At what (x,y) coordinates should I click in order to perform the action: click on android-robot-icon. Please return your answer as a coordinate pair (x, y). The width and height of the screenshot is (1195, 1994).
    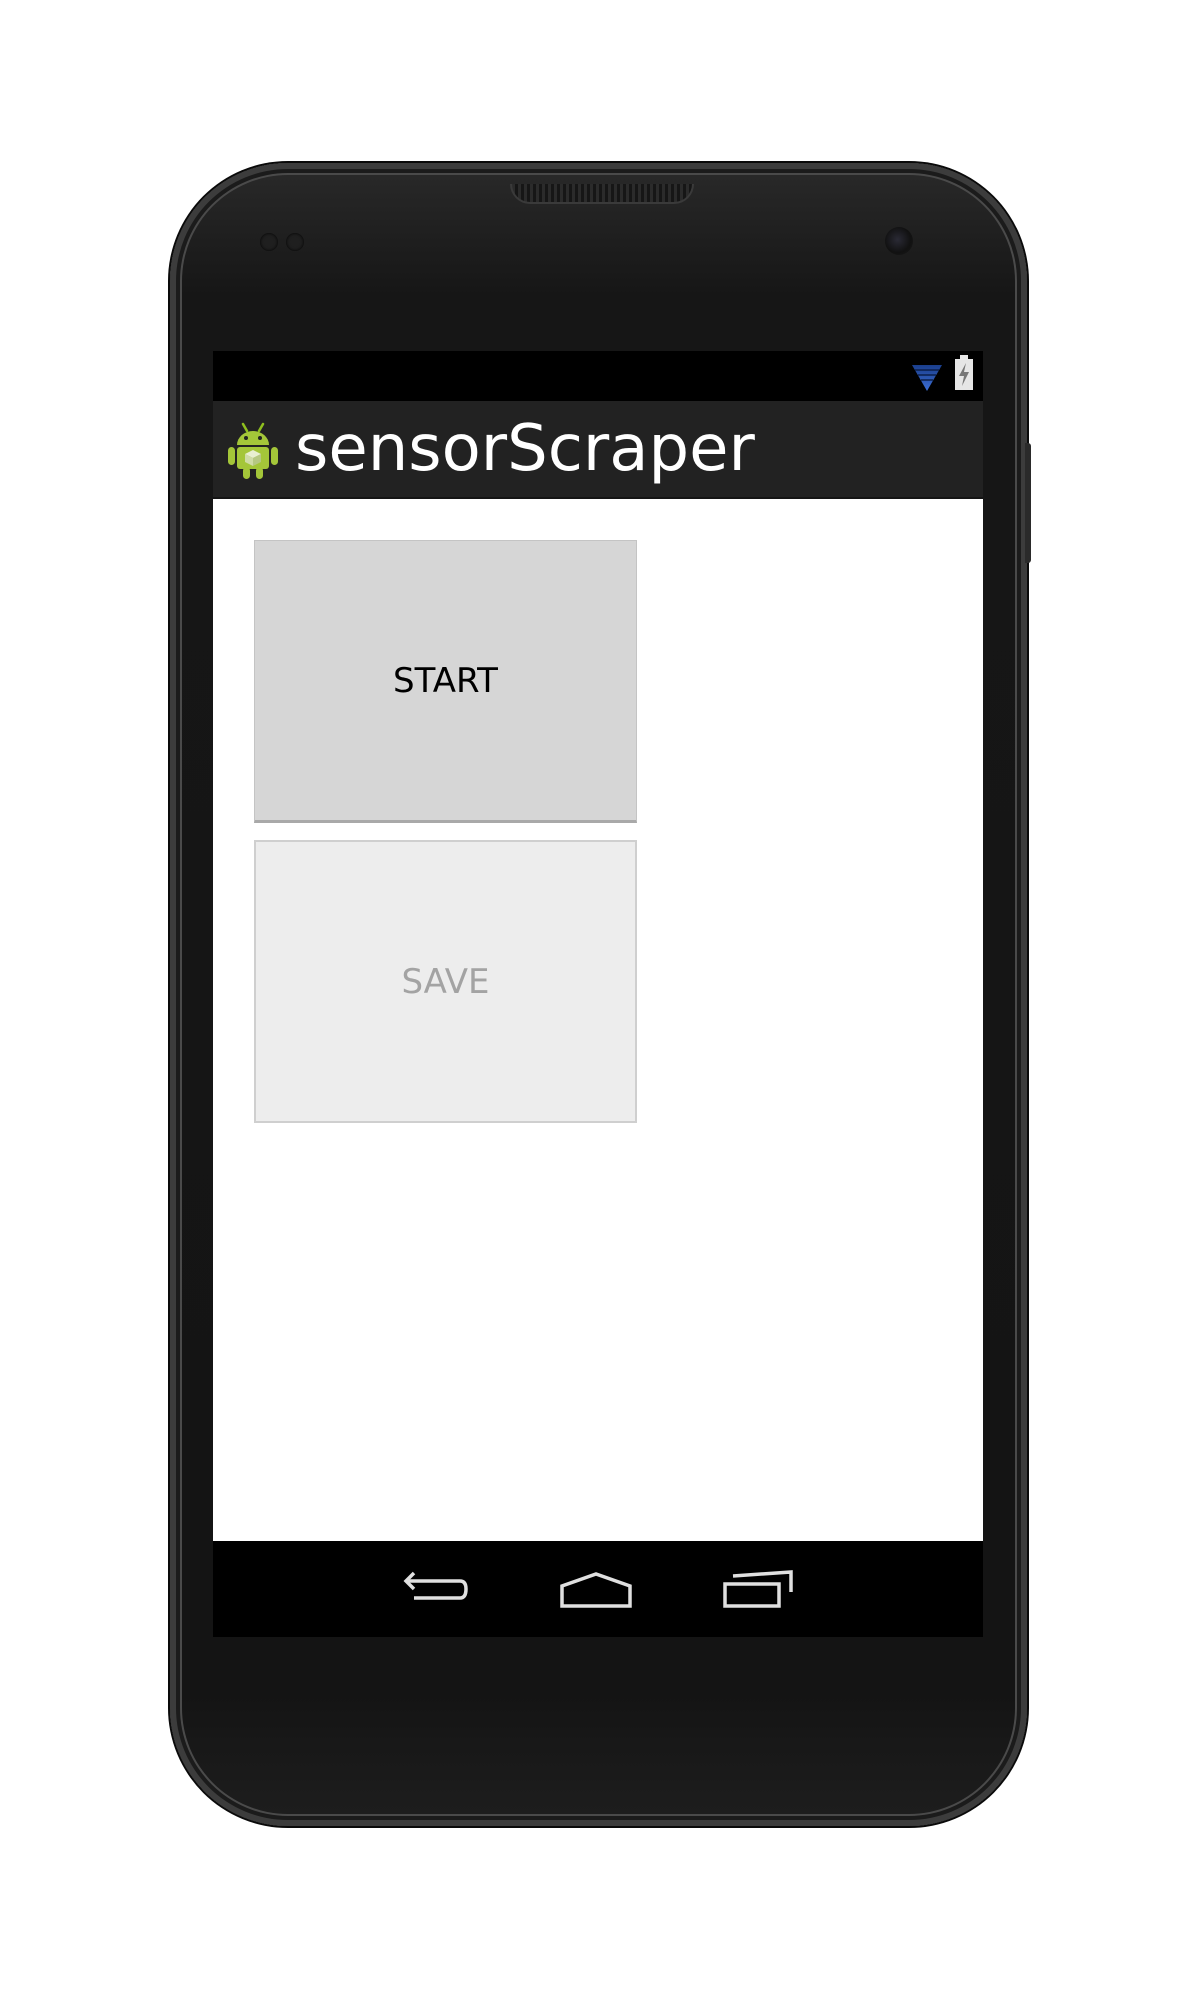
    Looking at the image, I should click on (253, 450).